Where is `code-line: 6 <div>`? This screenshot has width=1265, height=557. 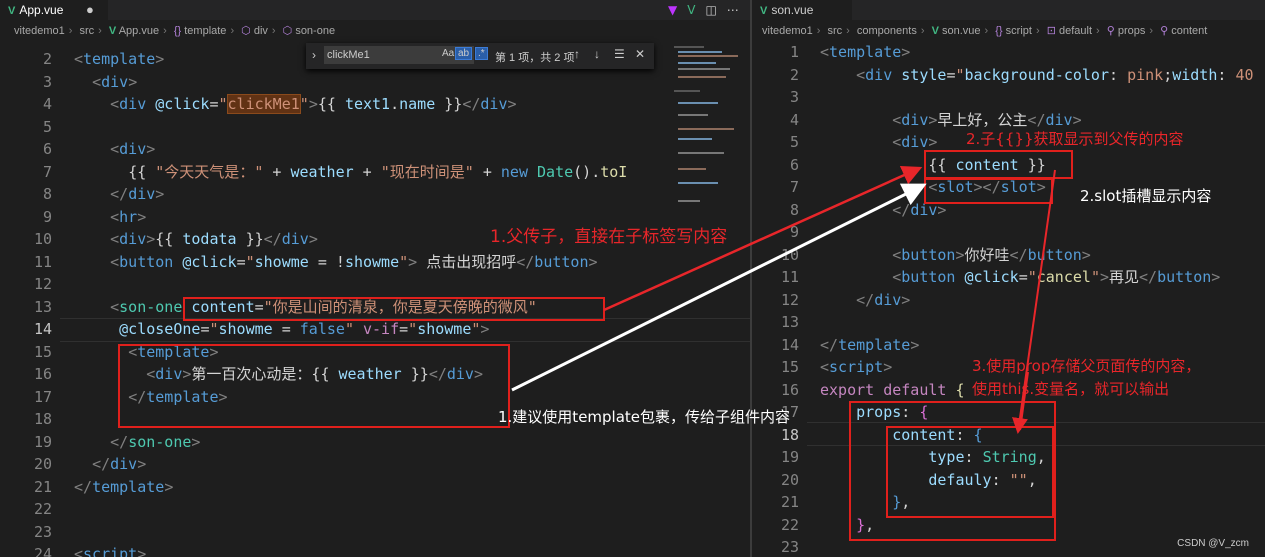
code-line: 6 <div> is located at coordinates (375, 149).